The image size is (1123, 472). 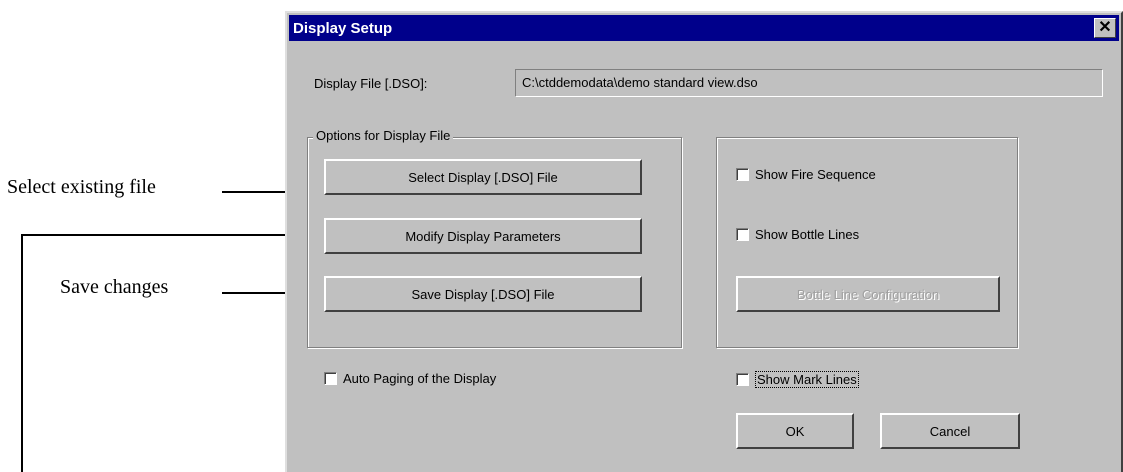 I want to click on ok-button: OK, so click(x=795, y=431).